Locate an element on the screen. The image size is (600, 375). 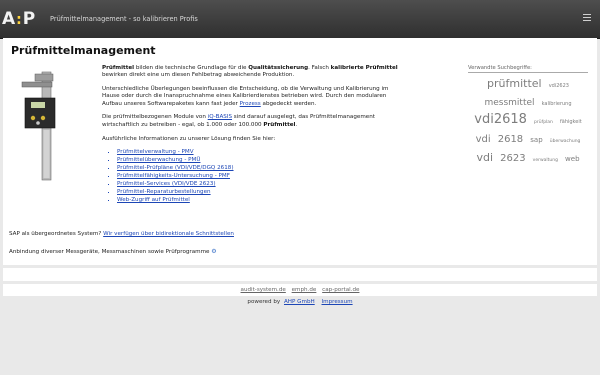
link-reparatur: Prüfmittel-Reparaturbestellungen is located at coordinates (164, 192).